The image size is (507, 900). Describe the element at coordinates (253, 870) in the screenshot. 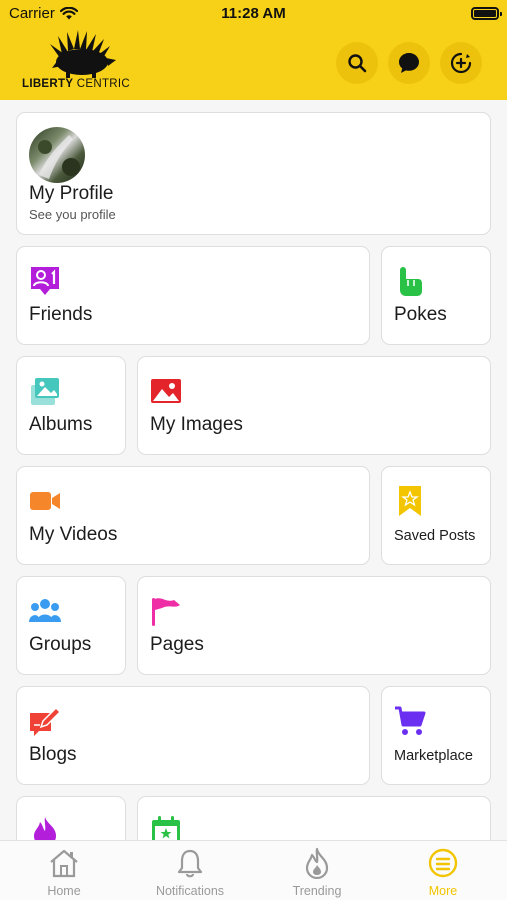

I see `bottom-tab-bar: Home Notifications Trending More` at that location.